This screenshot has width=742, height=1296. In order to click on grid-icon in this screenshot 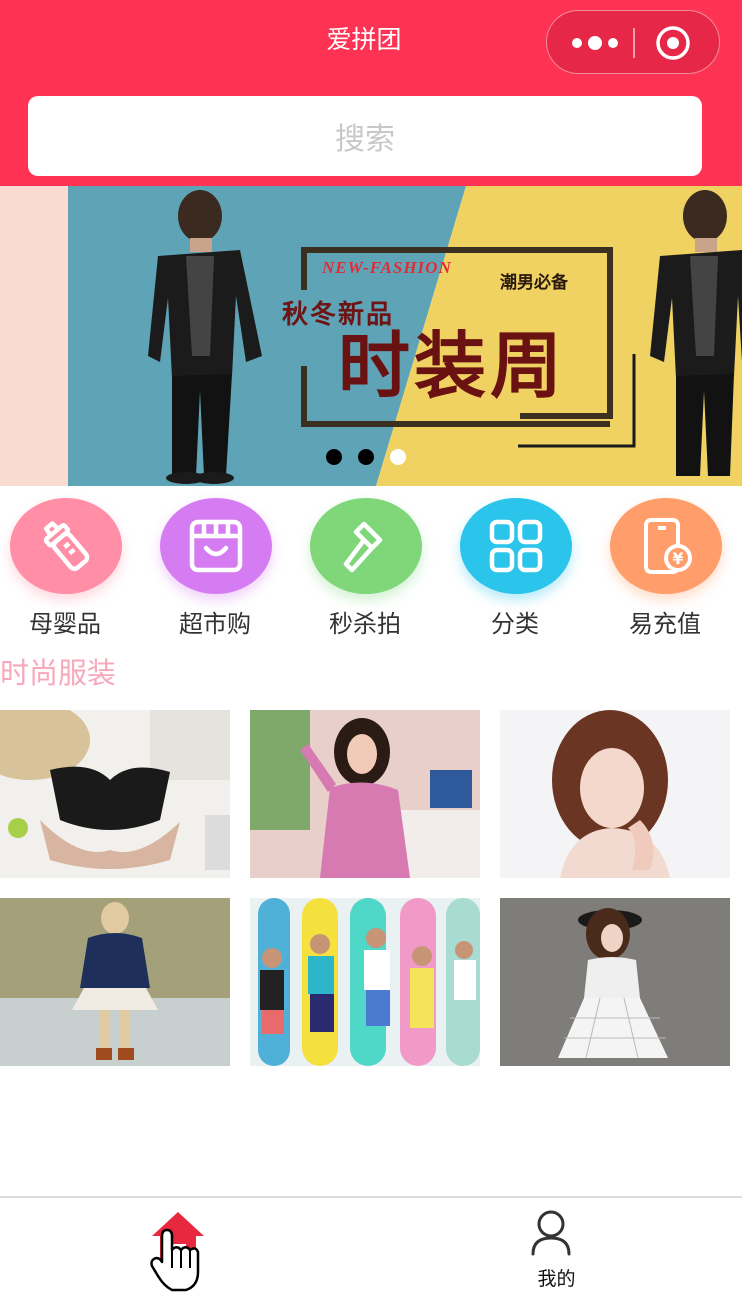, I will do `click(516, 546)`.